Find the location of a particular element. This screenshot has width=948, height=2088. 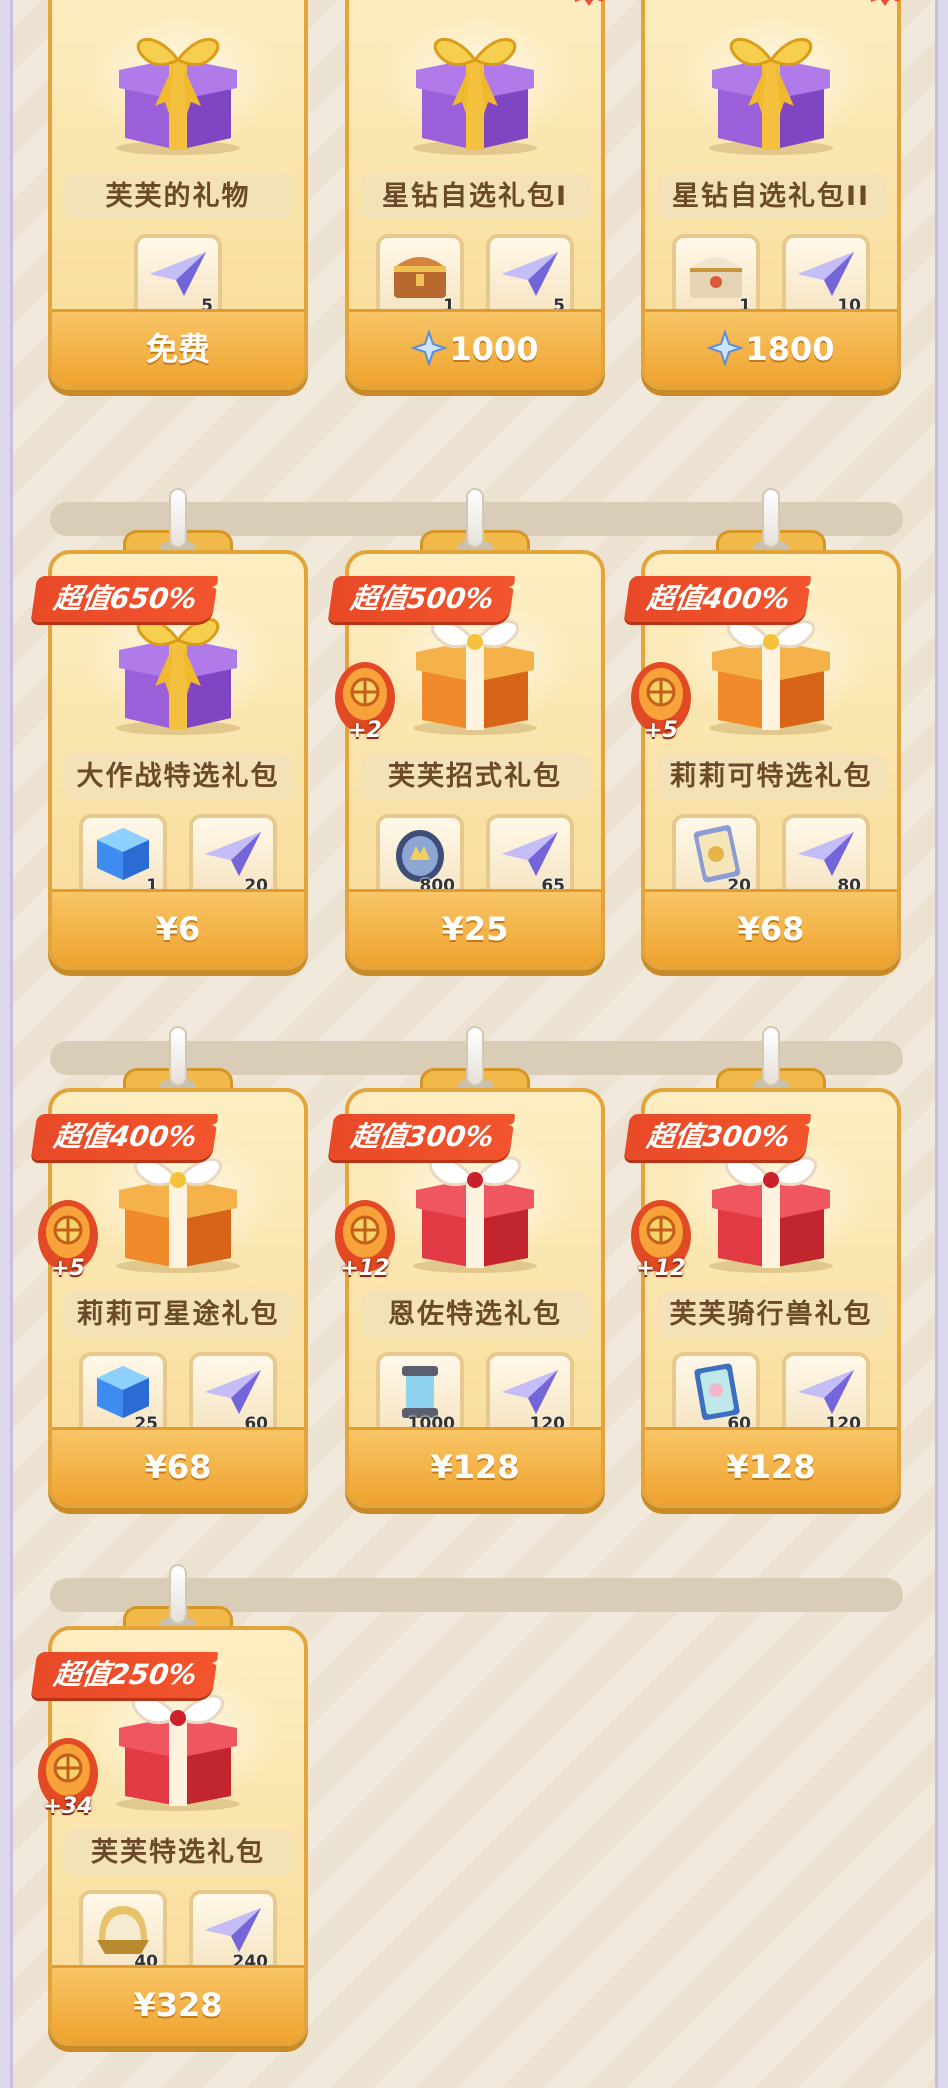

gift-pack-card: 芙芙招式礼包 800 65 ¥25 超值500% +2 is located at coordinates (466, 750).